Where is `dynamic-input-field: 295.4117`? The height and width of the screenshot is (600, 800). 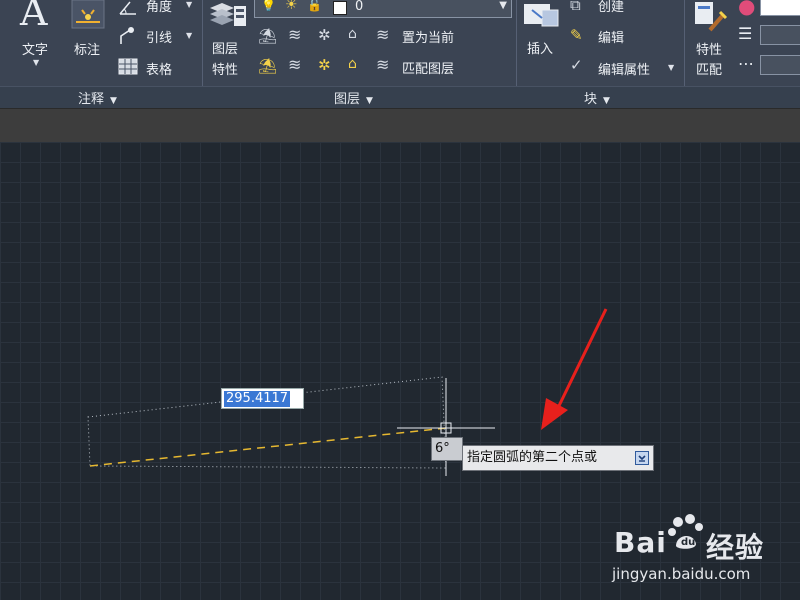
dynamic-input-field: 295.4117 is located at coordinates (262, 398).